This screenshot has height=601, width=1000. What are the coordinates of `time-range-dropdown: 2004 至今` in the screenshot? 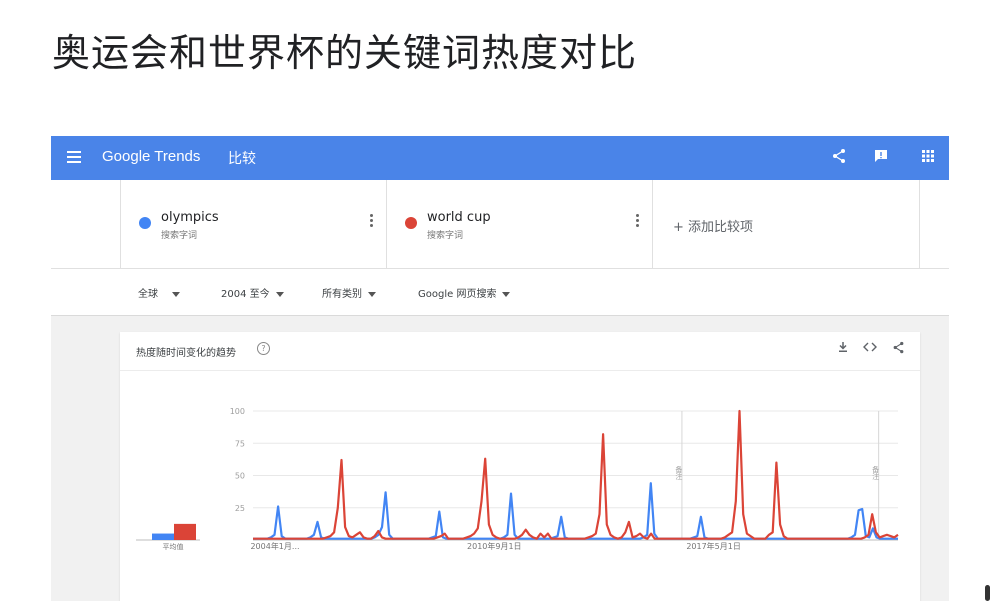 It's located at (252, 292).